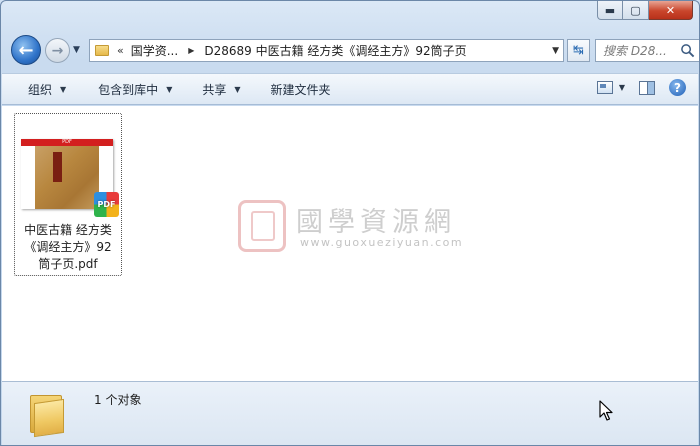 The image size is (700, 446). What do you see at coordinates (376, 222) in the screenshot?
I see `watermark-title: 國學資源網` at bounding box center [376, 222].